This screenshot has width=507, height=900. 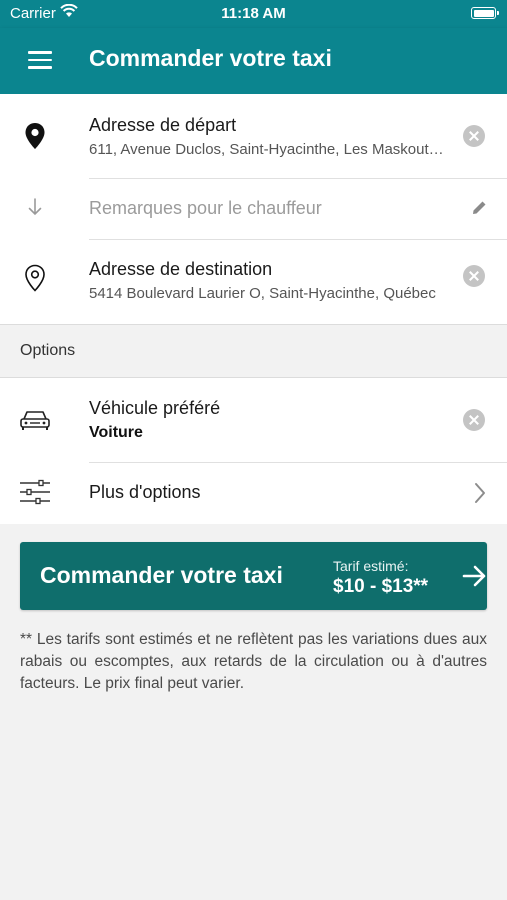 I want to click on remarks-placeholder: Remarques pour le chauffeur, so click(x=205, y=208).